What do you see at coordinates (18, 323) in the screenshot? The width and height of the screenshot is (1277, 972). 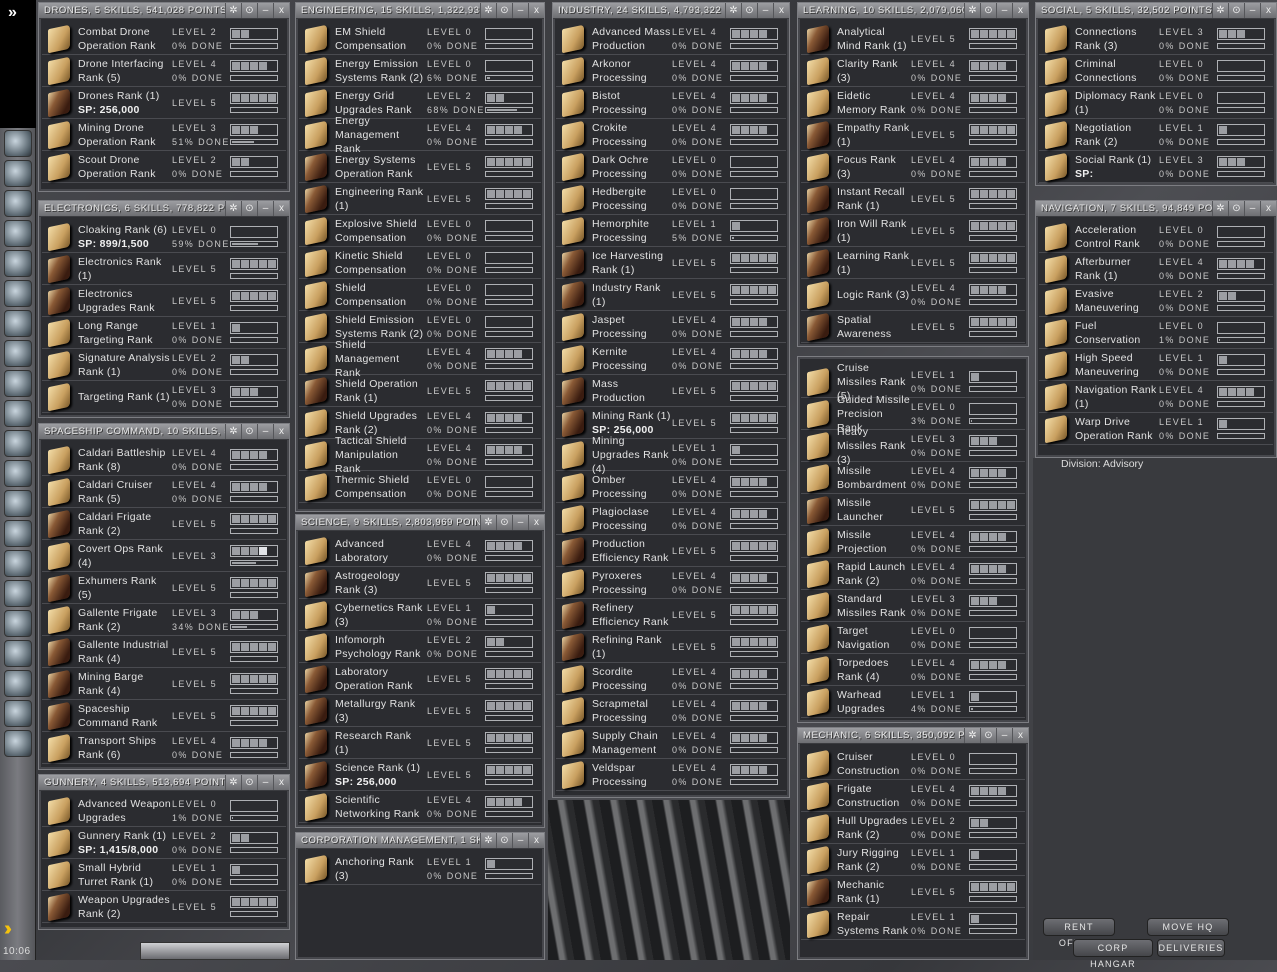 I see `contracts-icon` at bounding box center [18, 323].